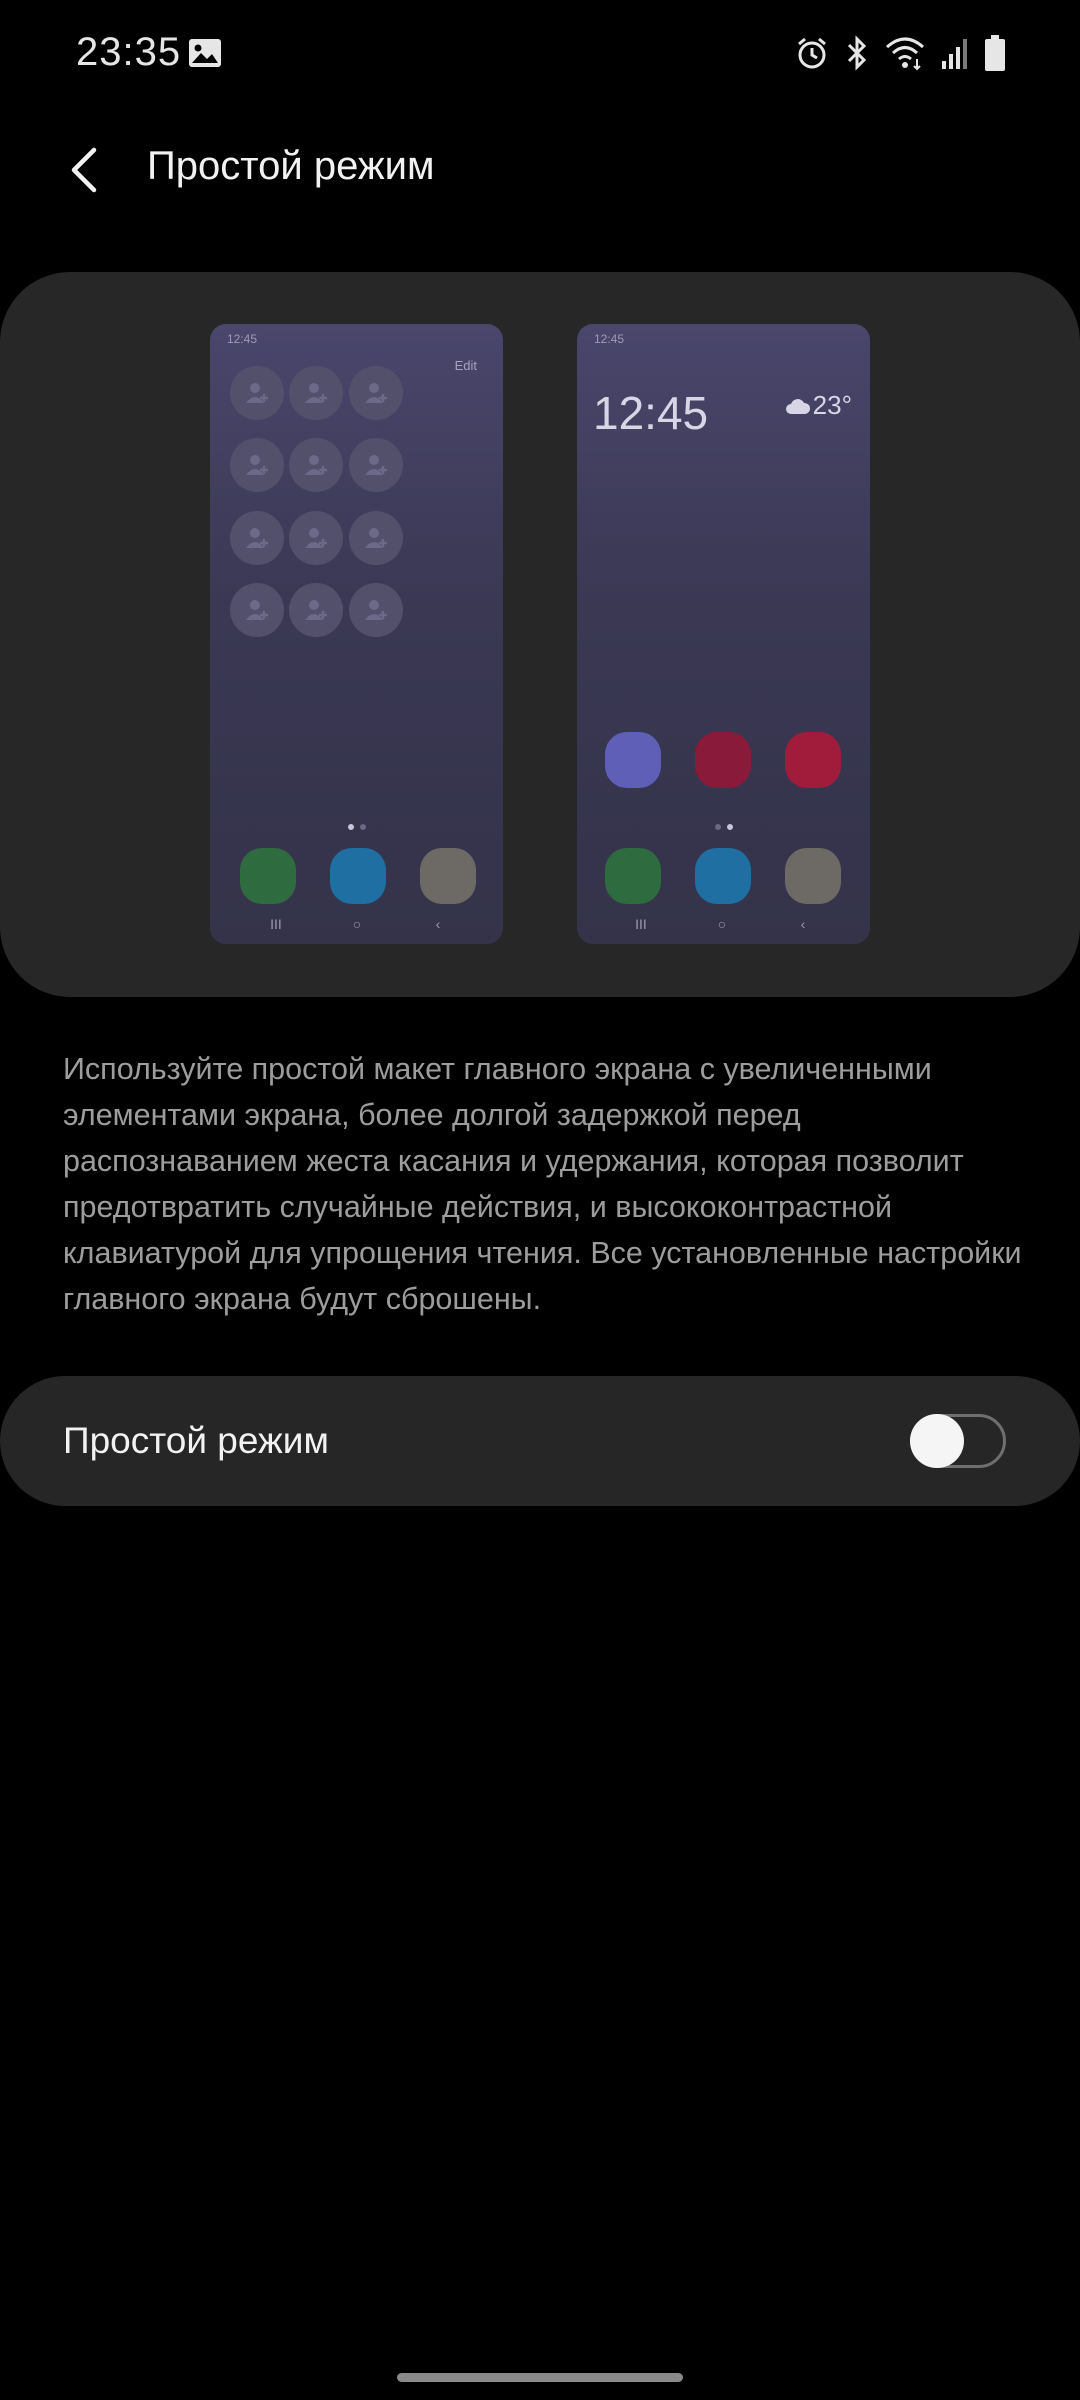 Image resolution: width=1080 pixels, height=2400 pixels. I want to click on standard-mode-preview: 12:45 Edit III ○ ‹, so click(356, 634).